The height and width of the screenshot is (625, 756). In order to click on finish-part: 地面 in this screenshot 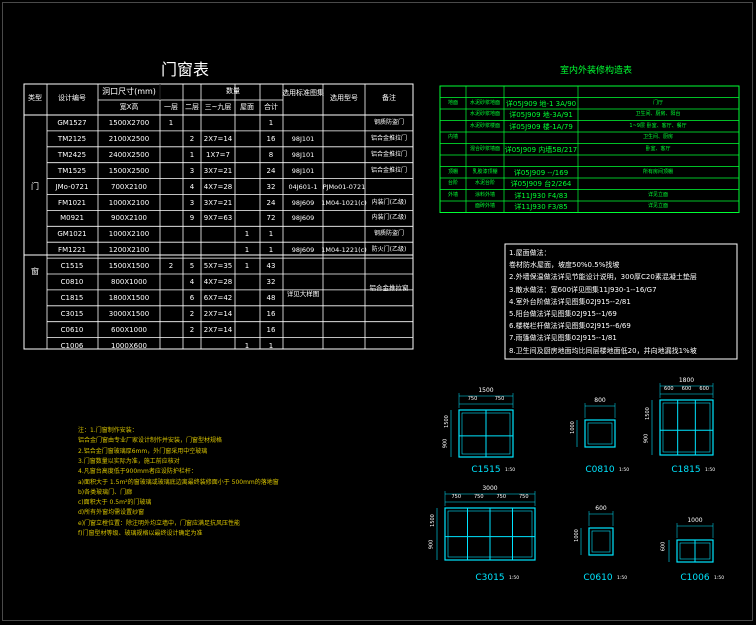, I will do `click(453, 102)`.